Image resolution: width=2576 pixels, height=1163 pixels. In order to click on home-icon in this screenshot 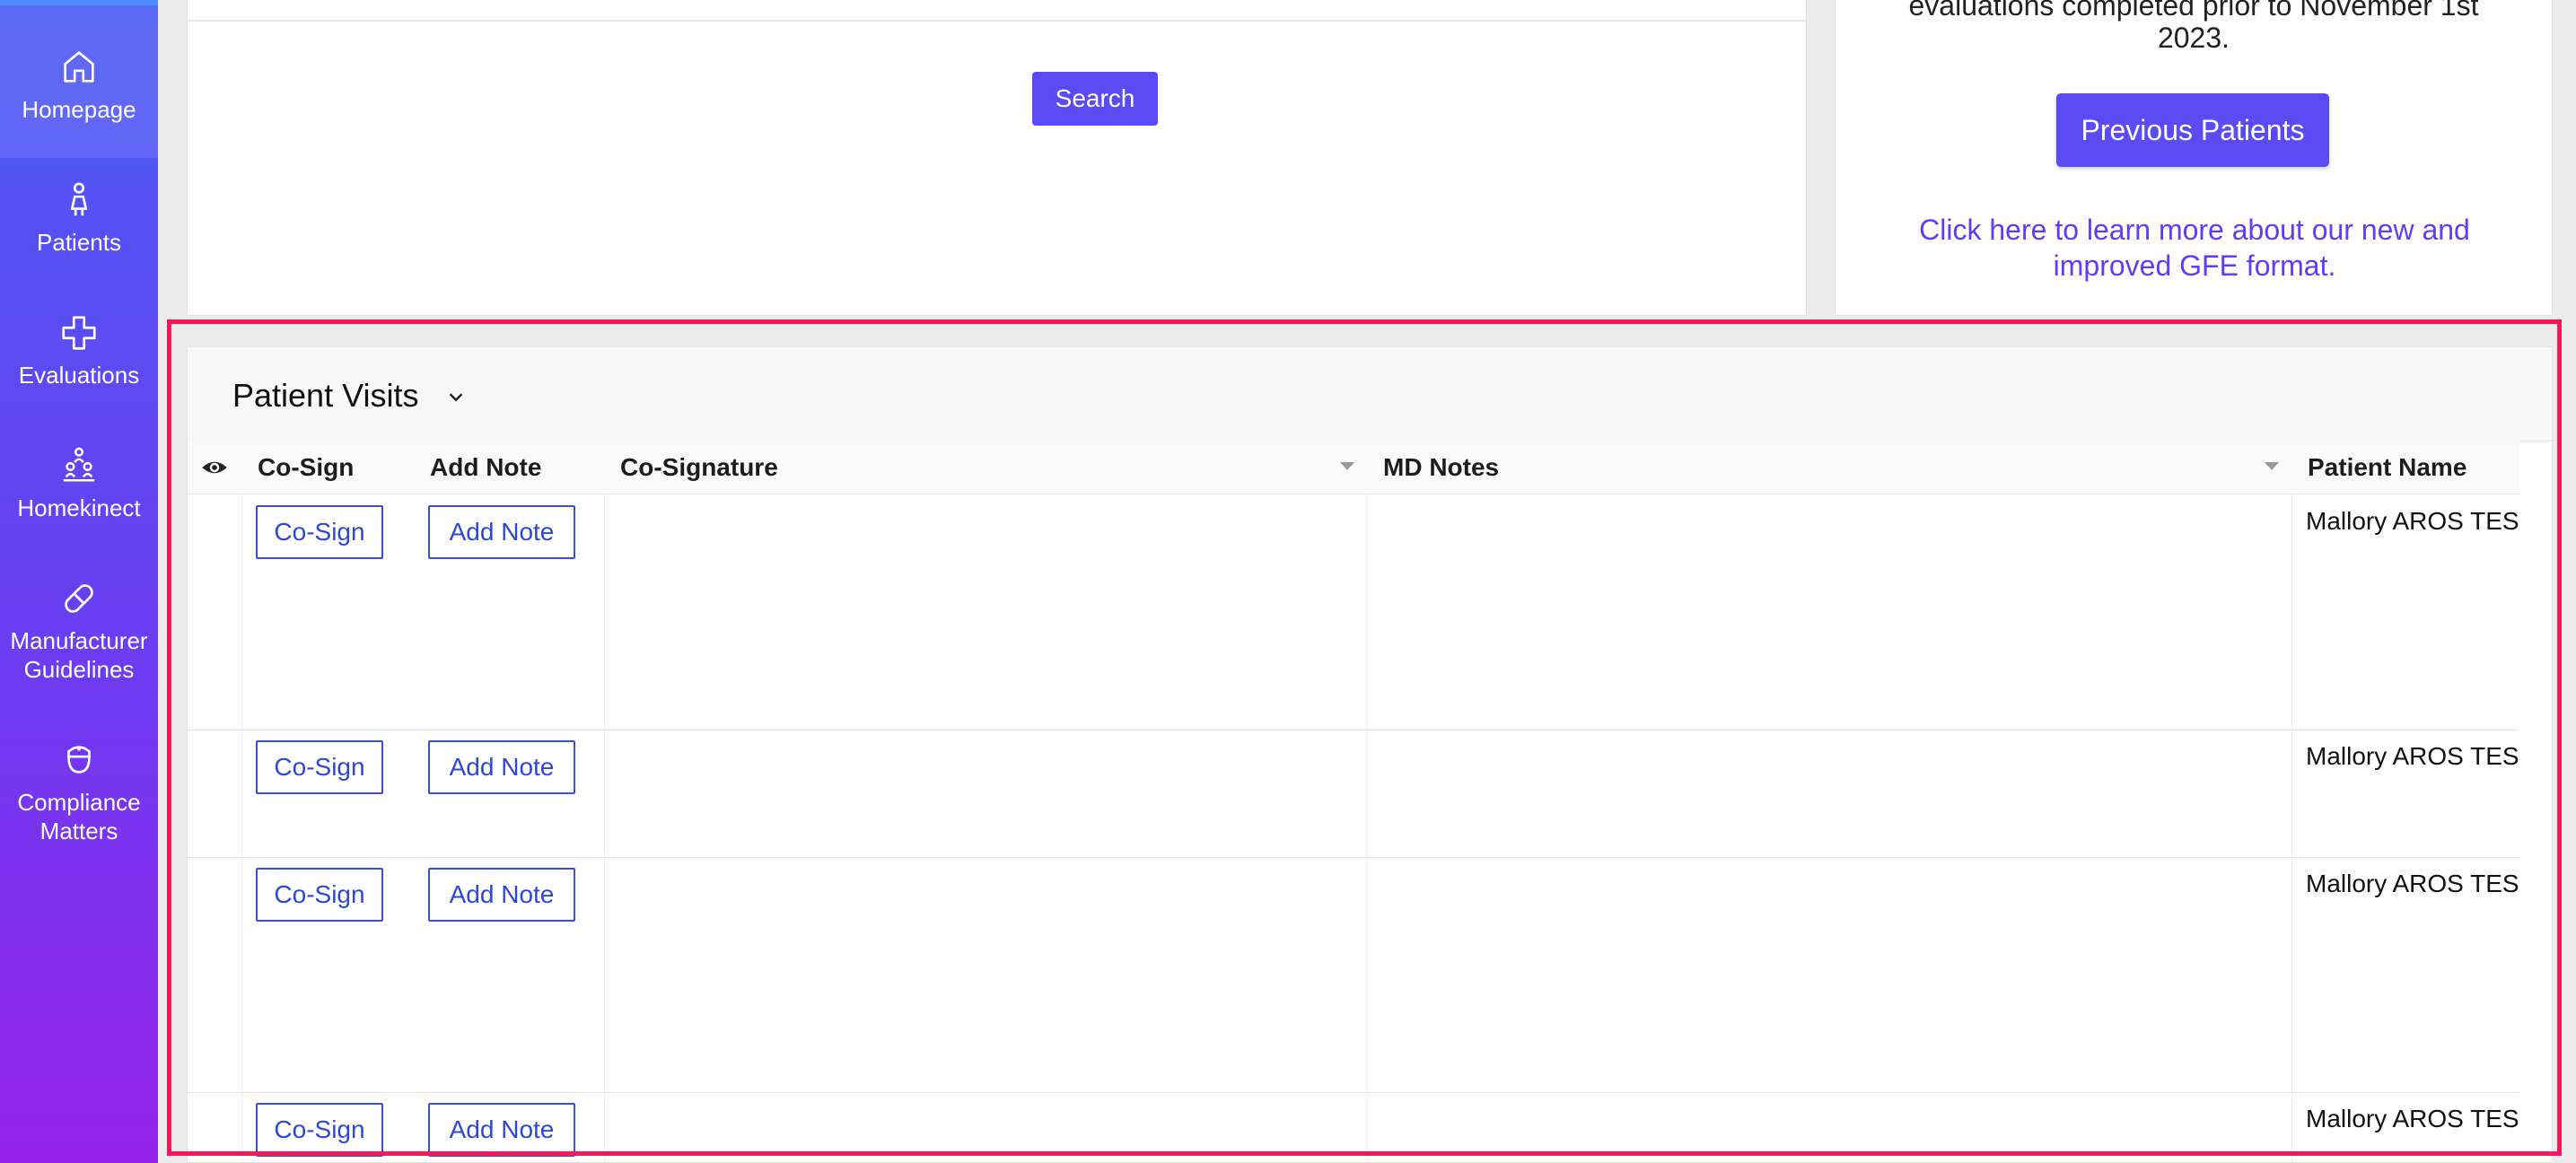, I will do `click(79, 67)`.